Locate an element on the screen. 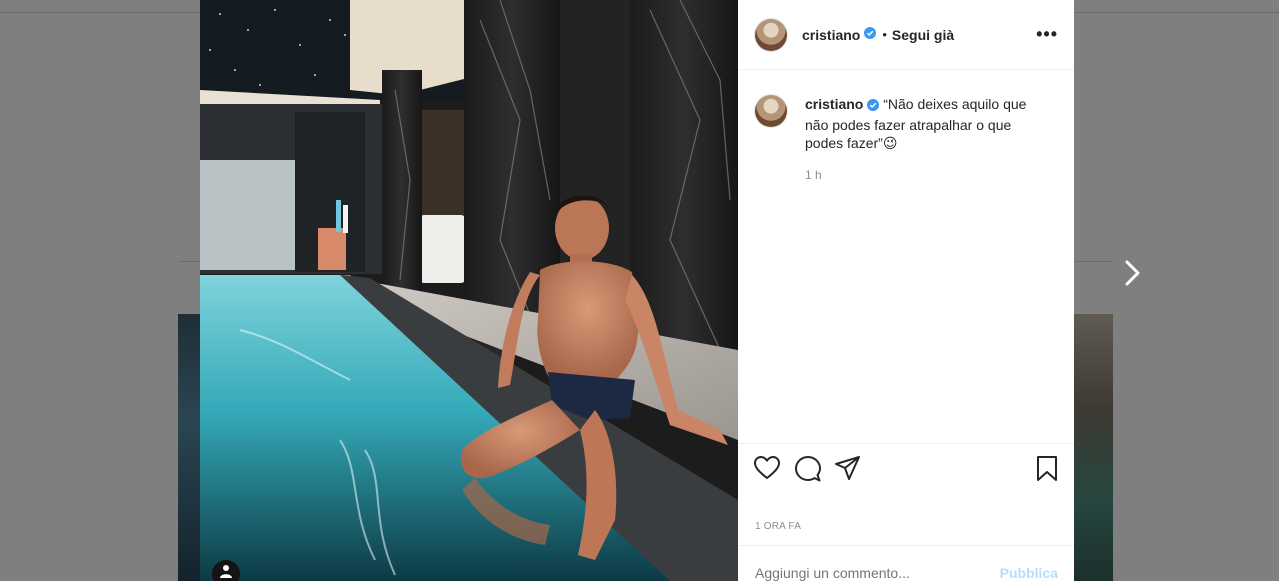  follow-status-button: Segui già is located at coordinates (923, 35).